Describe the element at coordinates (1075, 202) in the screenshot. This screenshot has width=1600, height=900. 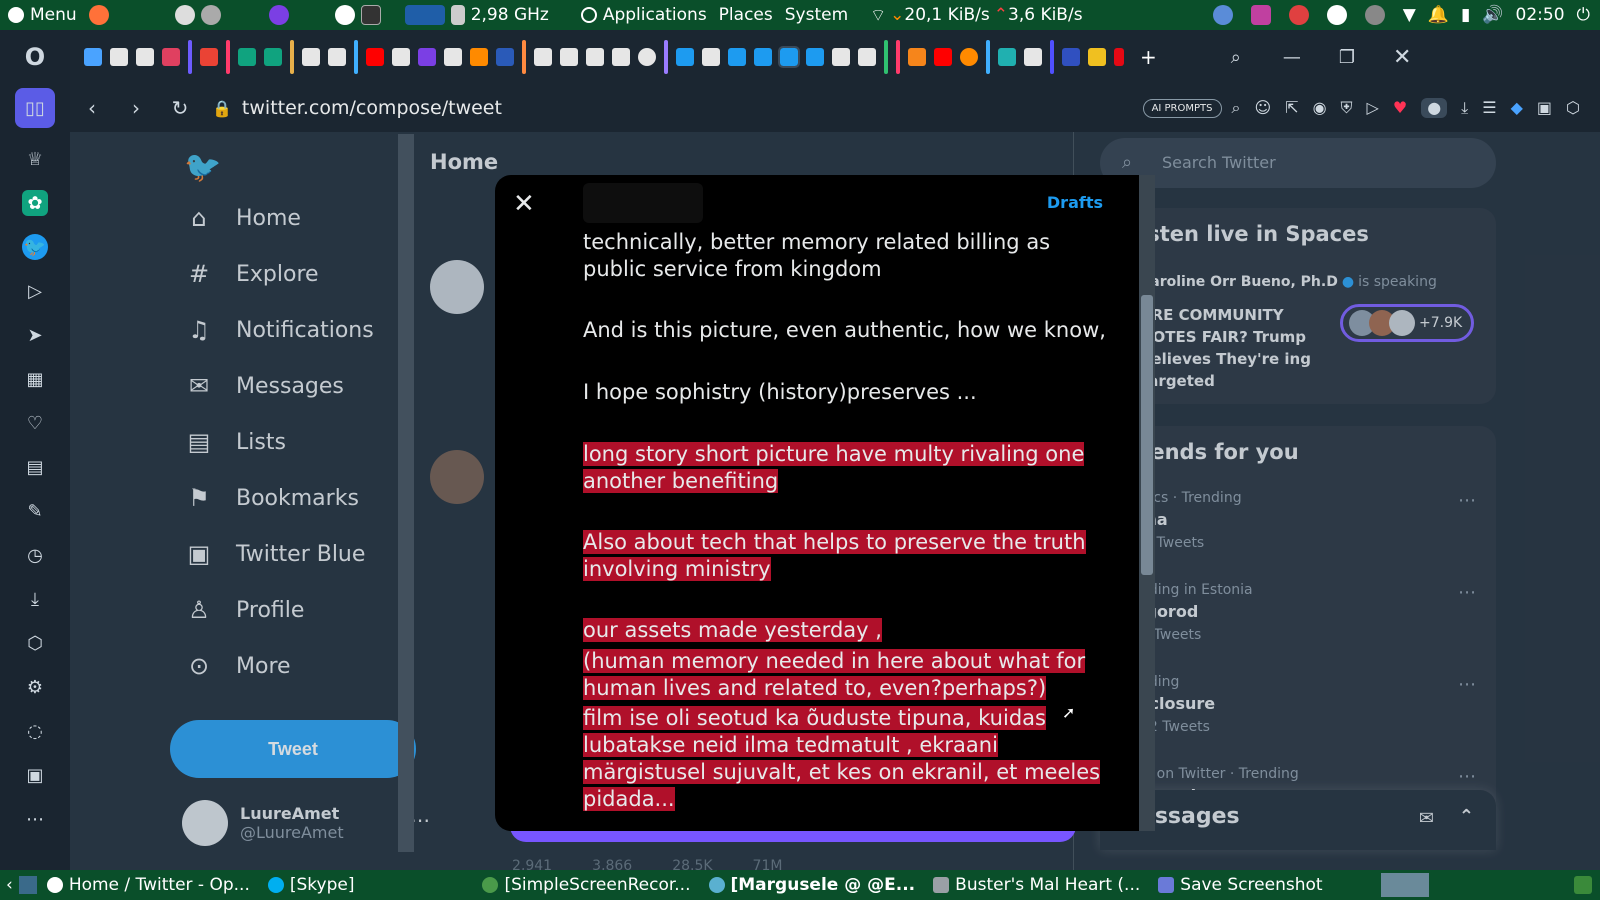
I see `drafts-button: Drafts` at that location.